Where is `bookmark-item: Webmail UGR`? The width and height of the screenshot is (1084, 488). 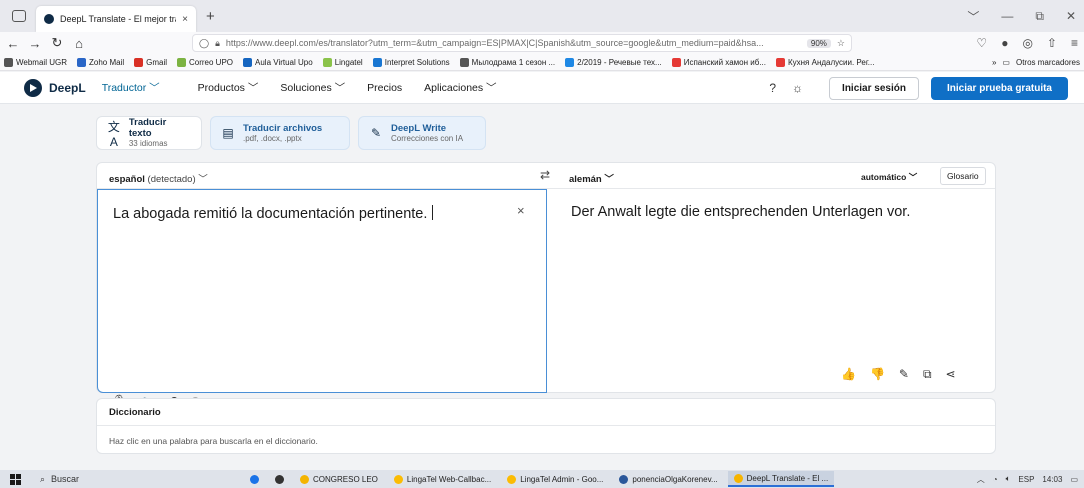
bookmark-item: Webmail UGR is located at coordinates (35, 62).